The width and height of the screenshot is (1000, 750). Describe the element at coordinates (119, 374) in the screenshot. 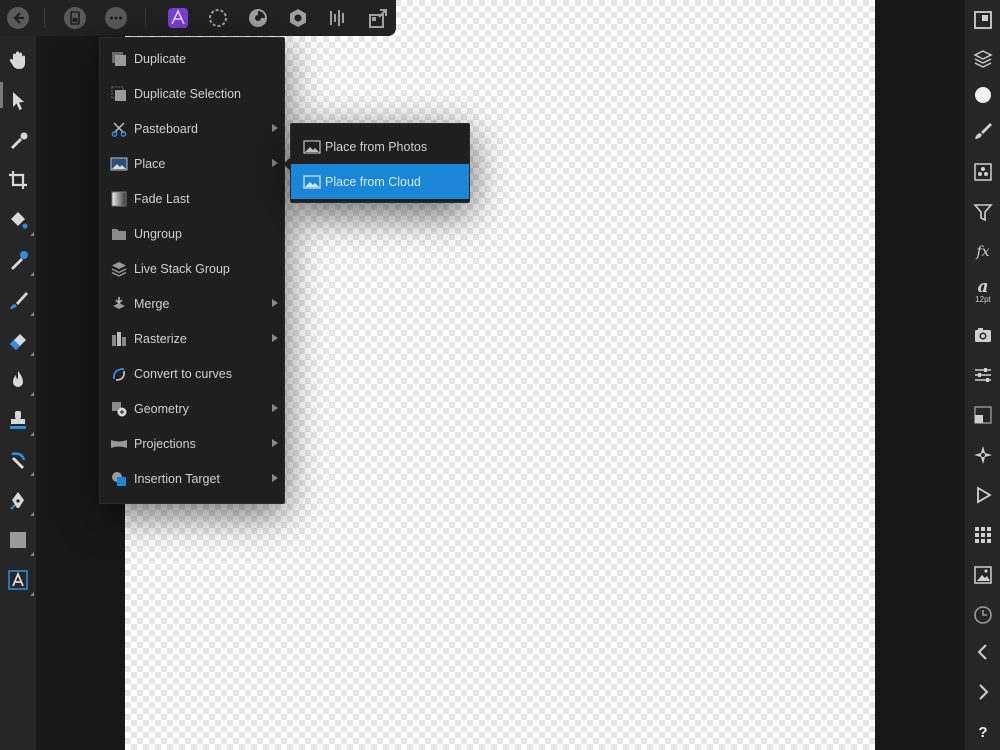

I see `convert-curves-icon` at that location.